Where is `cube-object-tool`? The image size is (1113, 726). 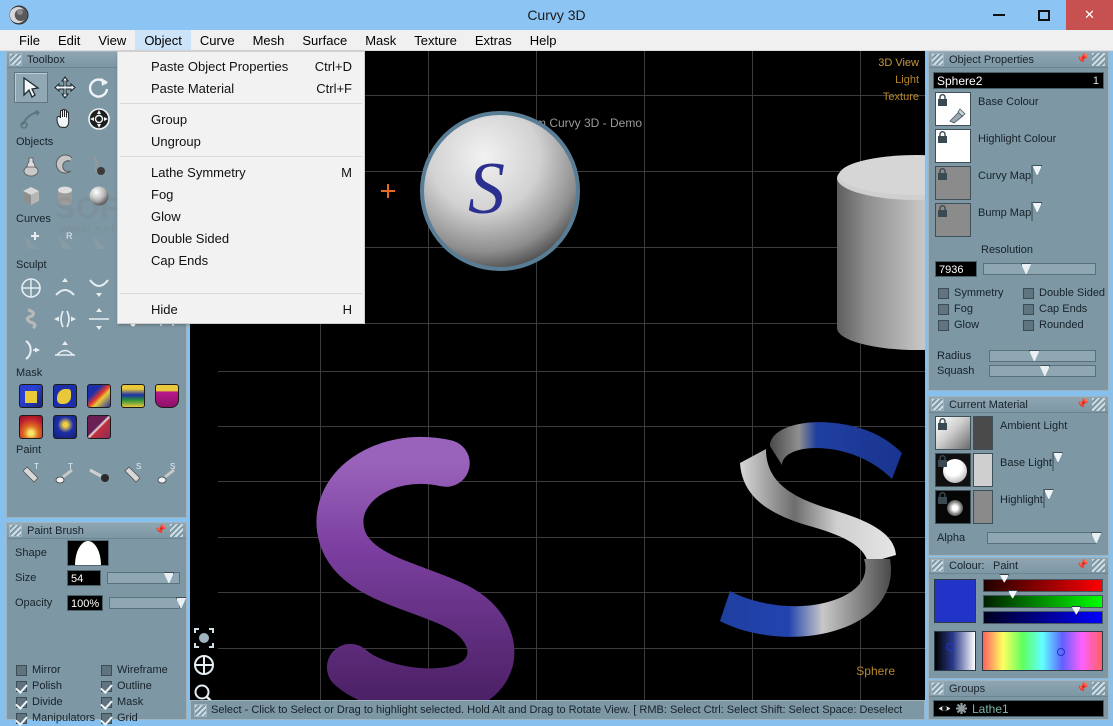 cube-object-tool is located at coordinates (31, 195).